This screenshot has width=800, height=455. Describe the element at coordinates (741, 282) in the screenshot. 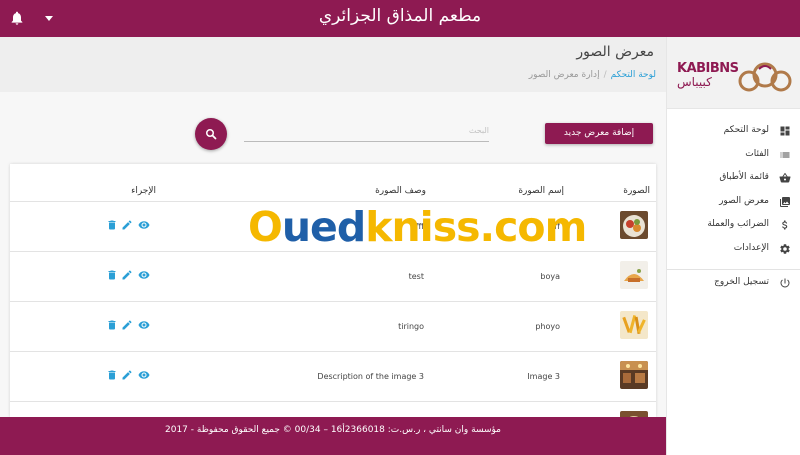

I see `logout-label: تسجيل الخروج` at that location.